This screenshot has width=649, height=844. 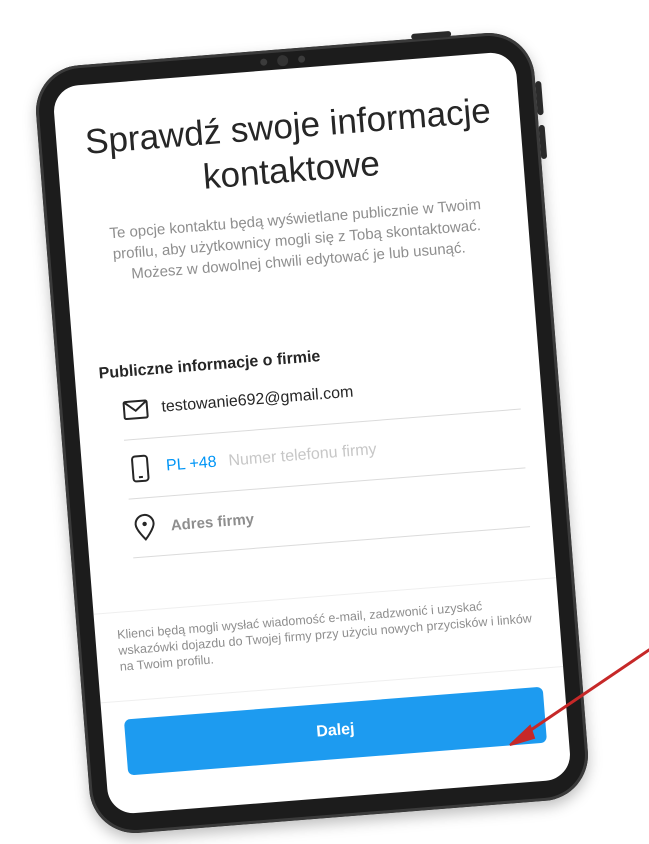 I want to click on mail-icon, so click(x=136, y=410).